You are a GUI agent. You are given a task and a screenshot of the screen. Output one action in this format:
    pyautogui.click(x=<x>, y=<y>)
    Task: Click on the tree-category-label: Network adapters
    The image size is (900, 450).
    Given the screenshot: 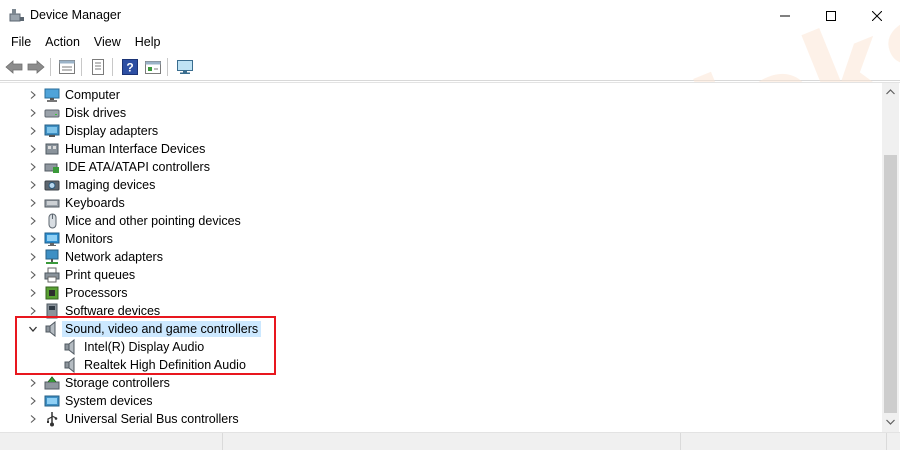 What is the action you would take?
    pyautogui.click(x=114, y=257)
    